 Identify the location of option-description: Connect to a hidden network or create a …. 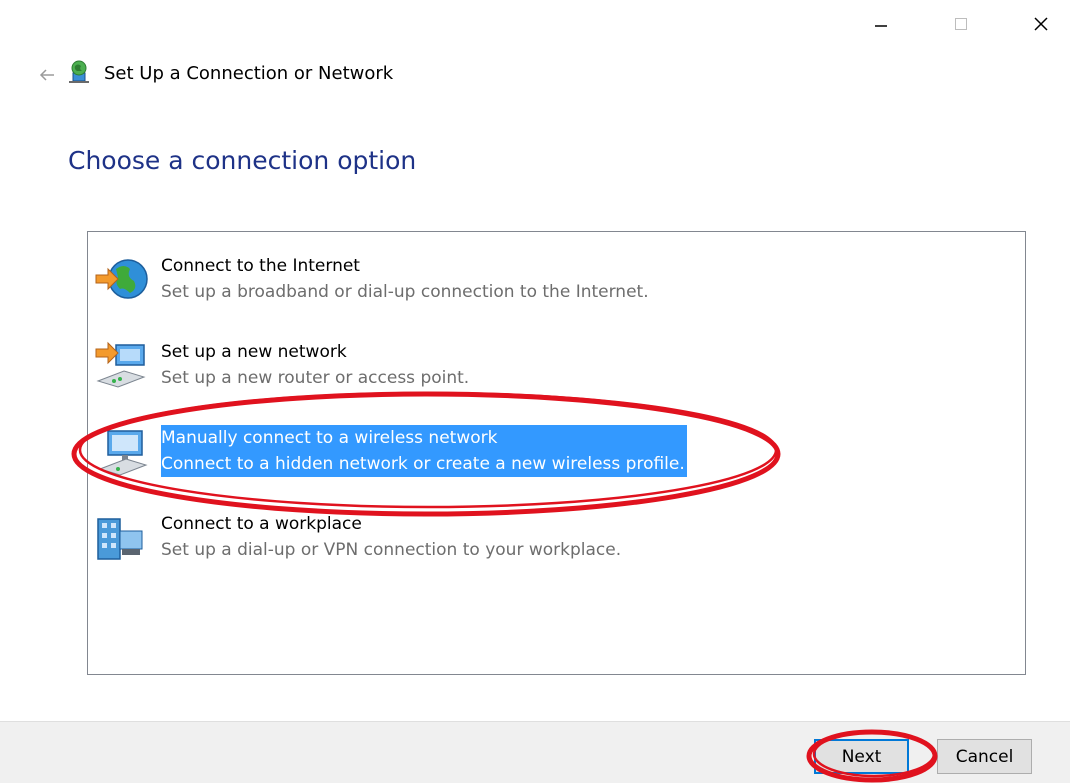
(423, 464).